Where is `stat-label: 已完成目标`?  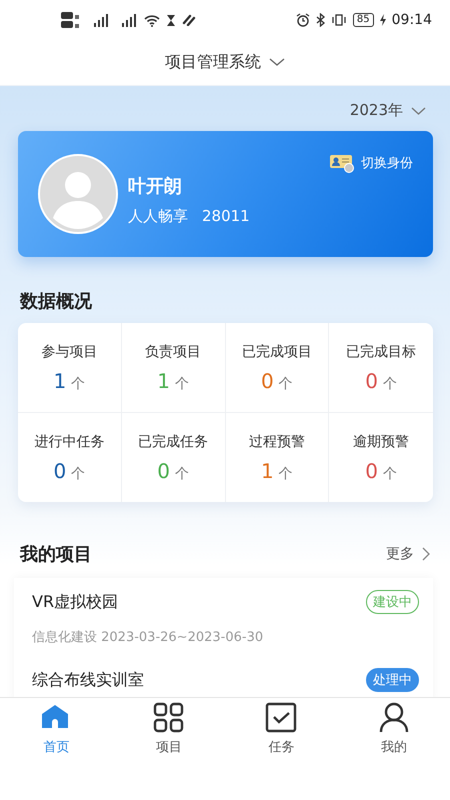 stat-label: 已完成目标 is located at coordinates (381, 351).